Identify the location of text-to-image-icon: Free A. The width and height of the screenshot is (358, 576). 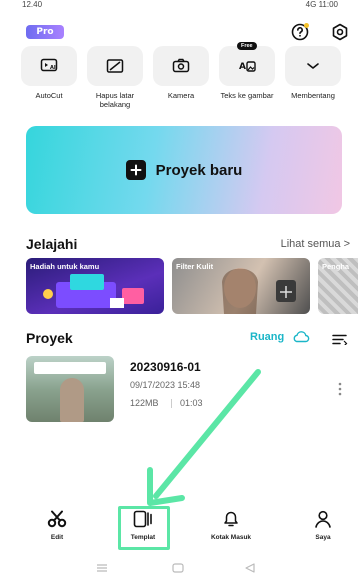
(247, 64).